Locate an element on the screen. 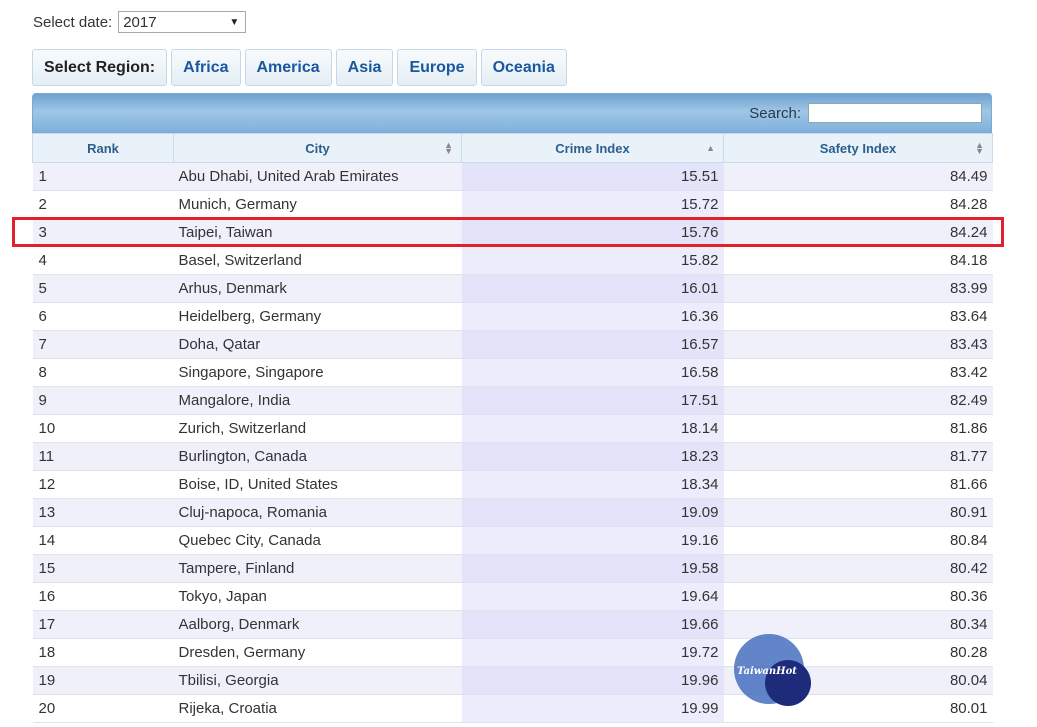 The image size is (1037, 727). city-cell: Burlington, Canada is located at coordinates (317, 456).